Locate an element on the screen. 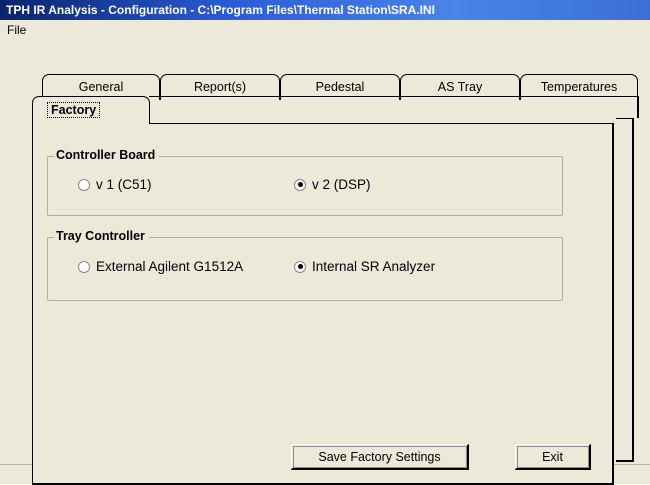 The height and width of the screenshot is (485, 650). save-factory-settings-button: Save Factory Settings is located at coordinates (380, 457).